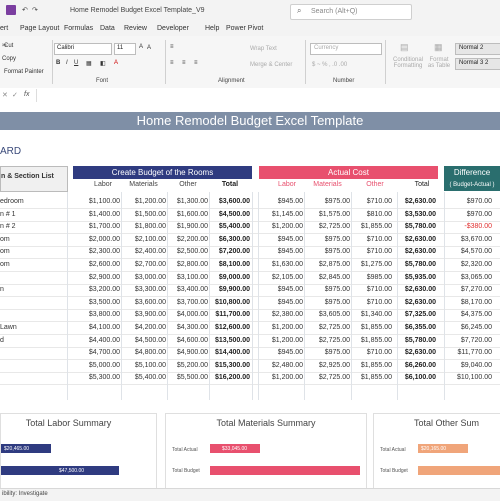  Describe the element at coordinates (78, 28) in the screenshot. I see `menu-formulas: Formulas` at that location.